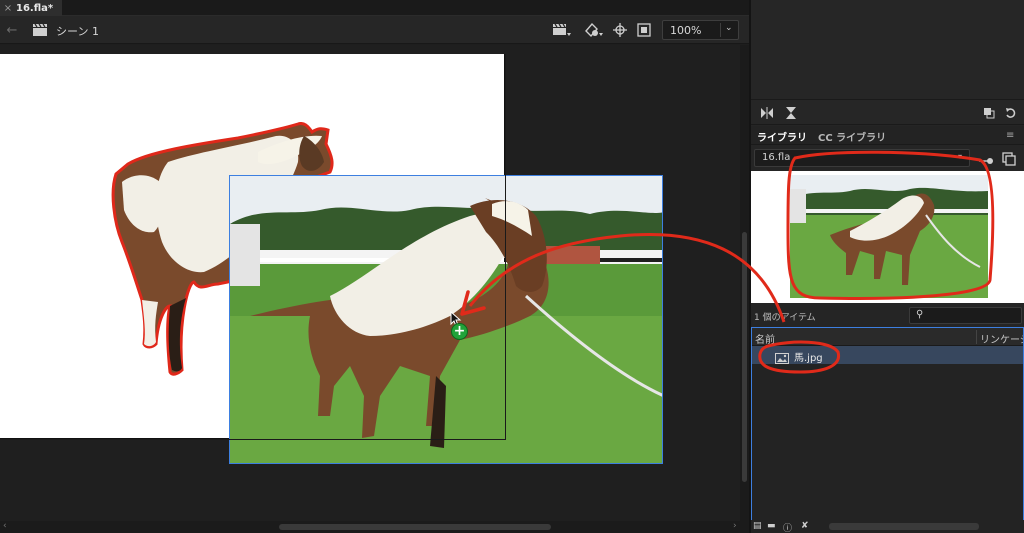 Image resolution: width=1024 pixels, height=533 pixels. Describe the element at coordinates (887, 355) in the screenshot. I see `library-item-row: 馬.jpg` at that location.